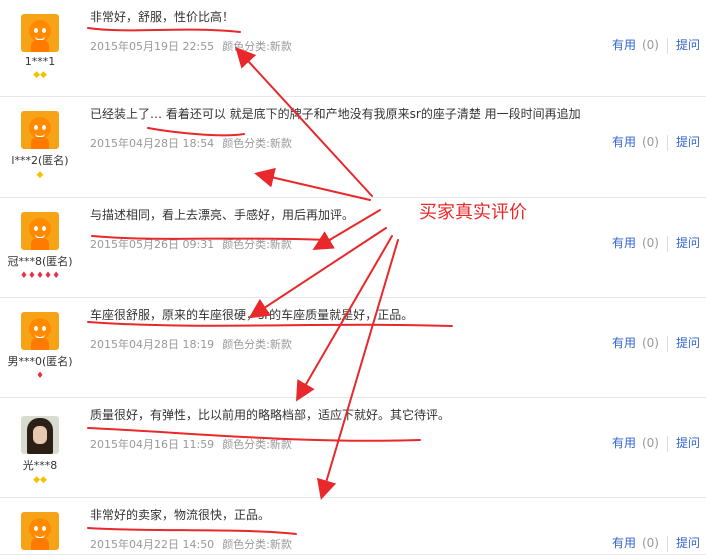 Image resolution: width=706 pixels, height=555 pixels. Describe the element at coordinates (40, 361) in the screenshot. I see `reviewer-name: 男***0(匿名)` at that location.